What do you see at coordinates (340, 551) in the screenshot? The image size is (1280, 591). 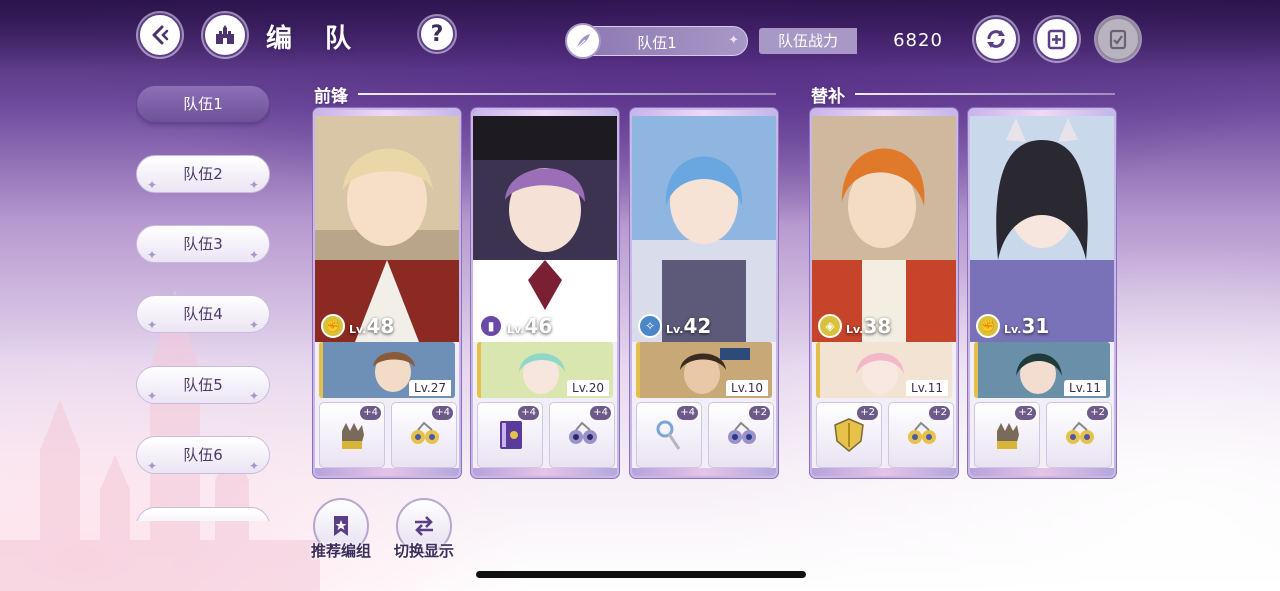 I see `recommend-team-label: 推荐编组` at bounding box center [340, 551].